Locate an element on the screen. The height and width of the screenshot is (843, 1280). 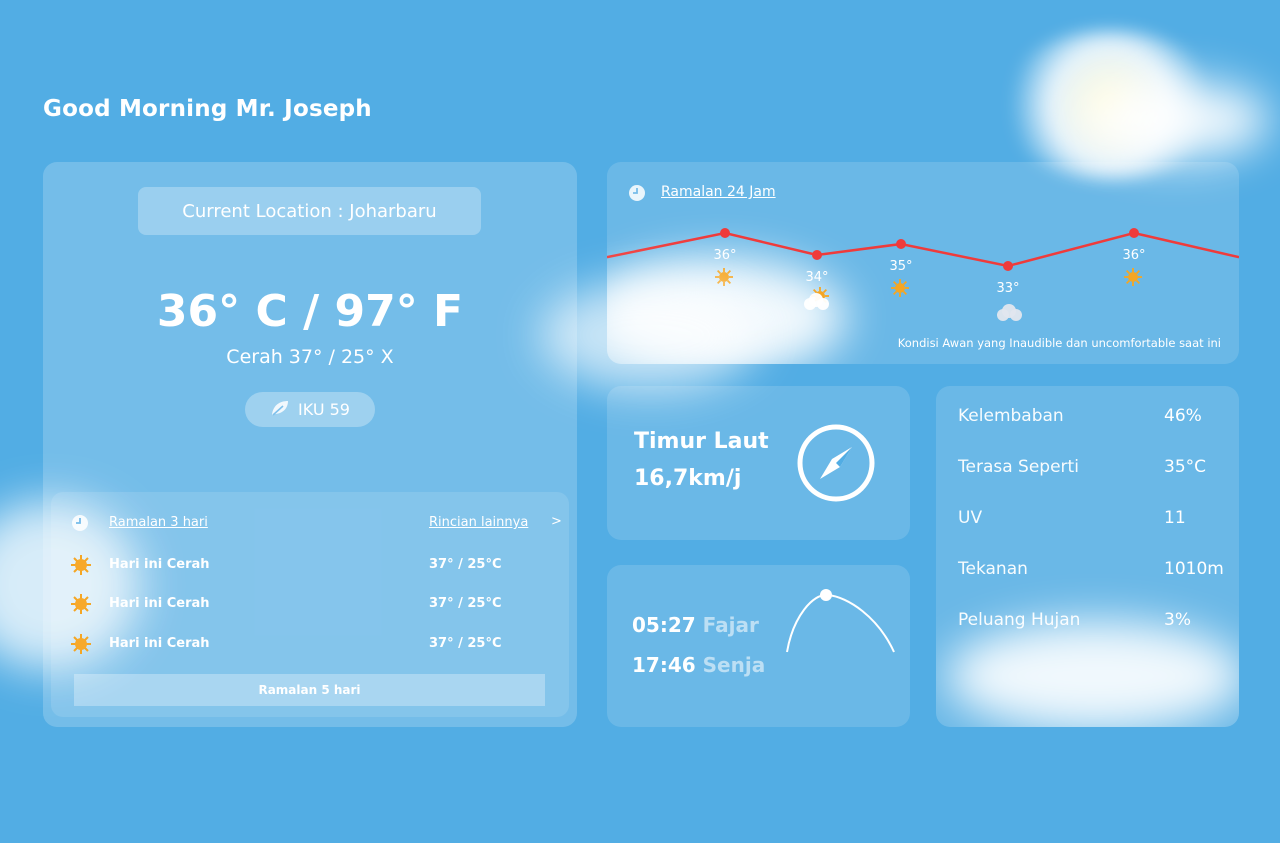
cloud-icon is located at coordinates (1009, 312).